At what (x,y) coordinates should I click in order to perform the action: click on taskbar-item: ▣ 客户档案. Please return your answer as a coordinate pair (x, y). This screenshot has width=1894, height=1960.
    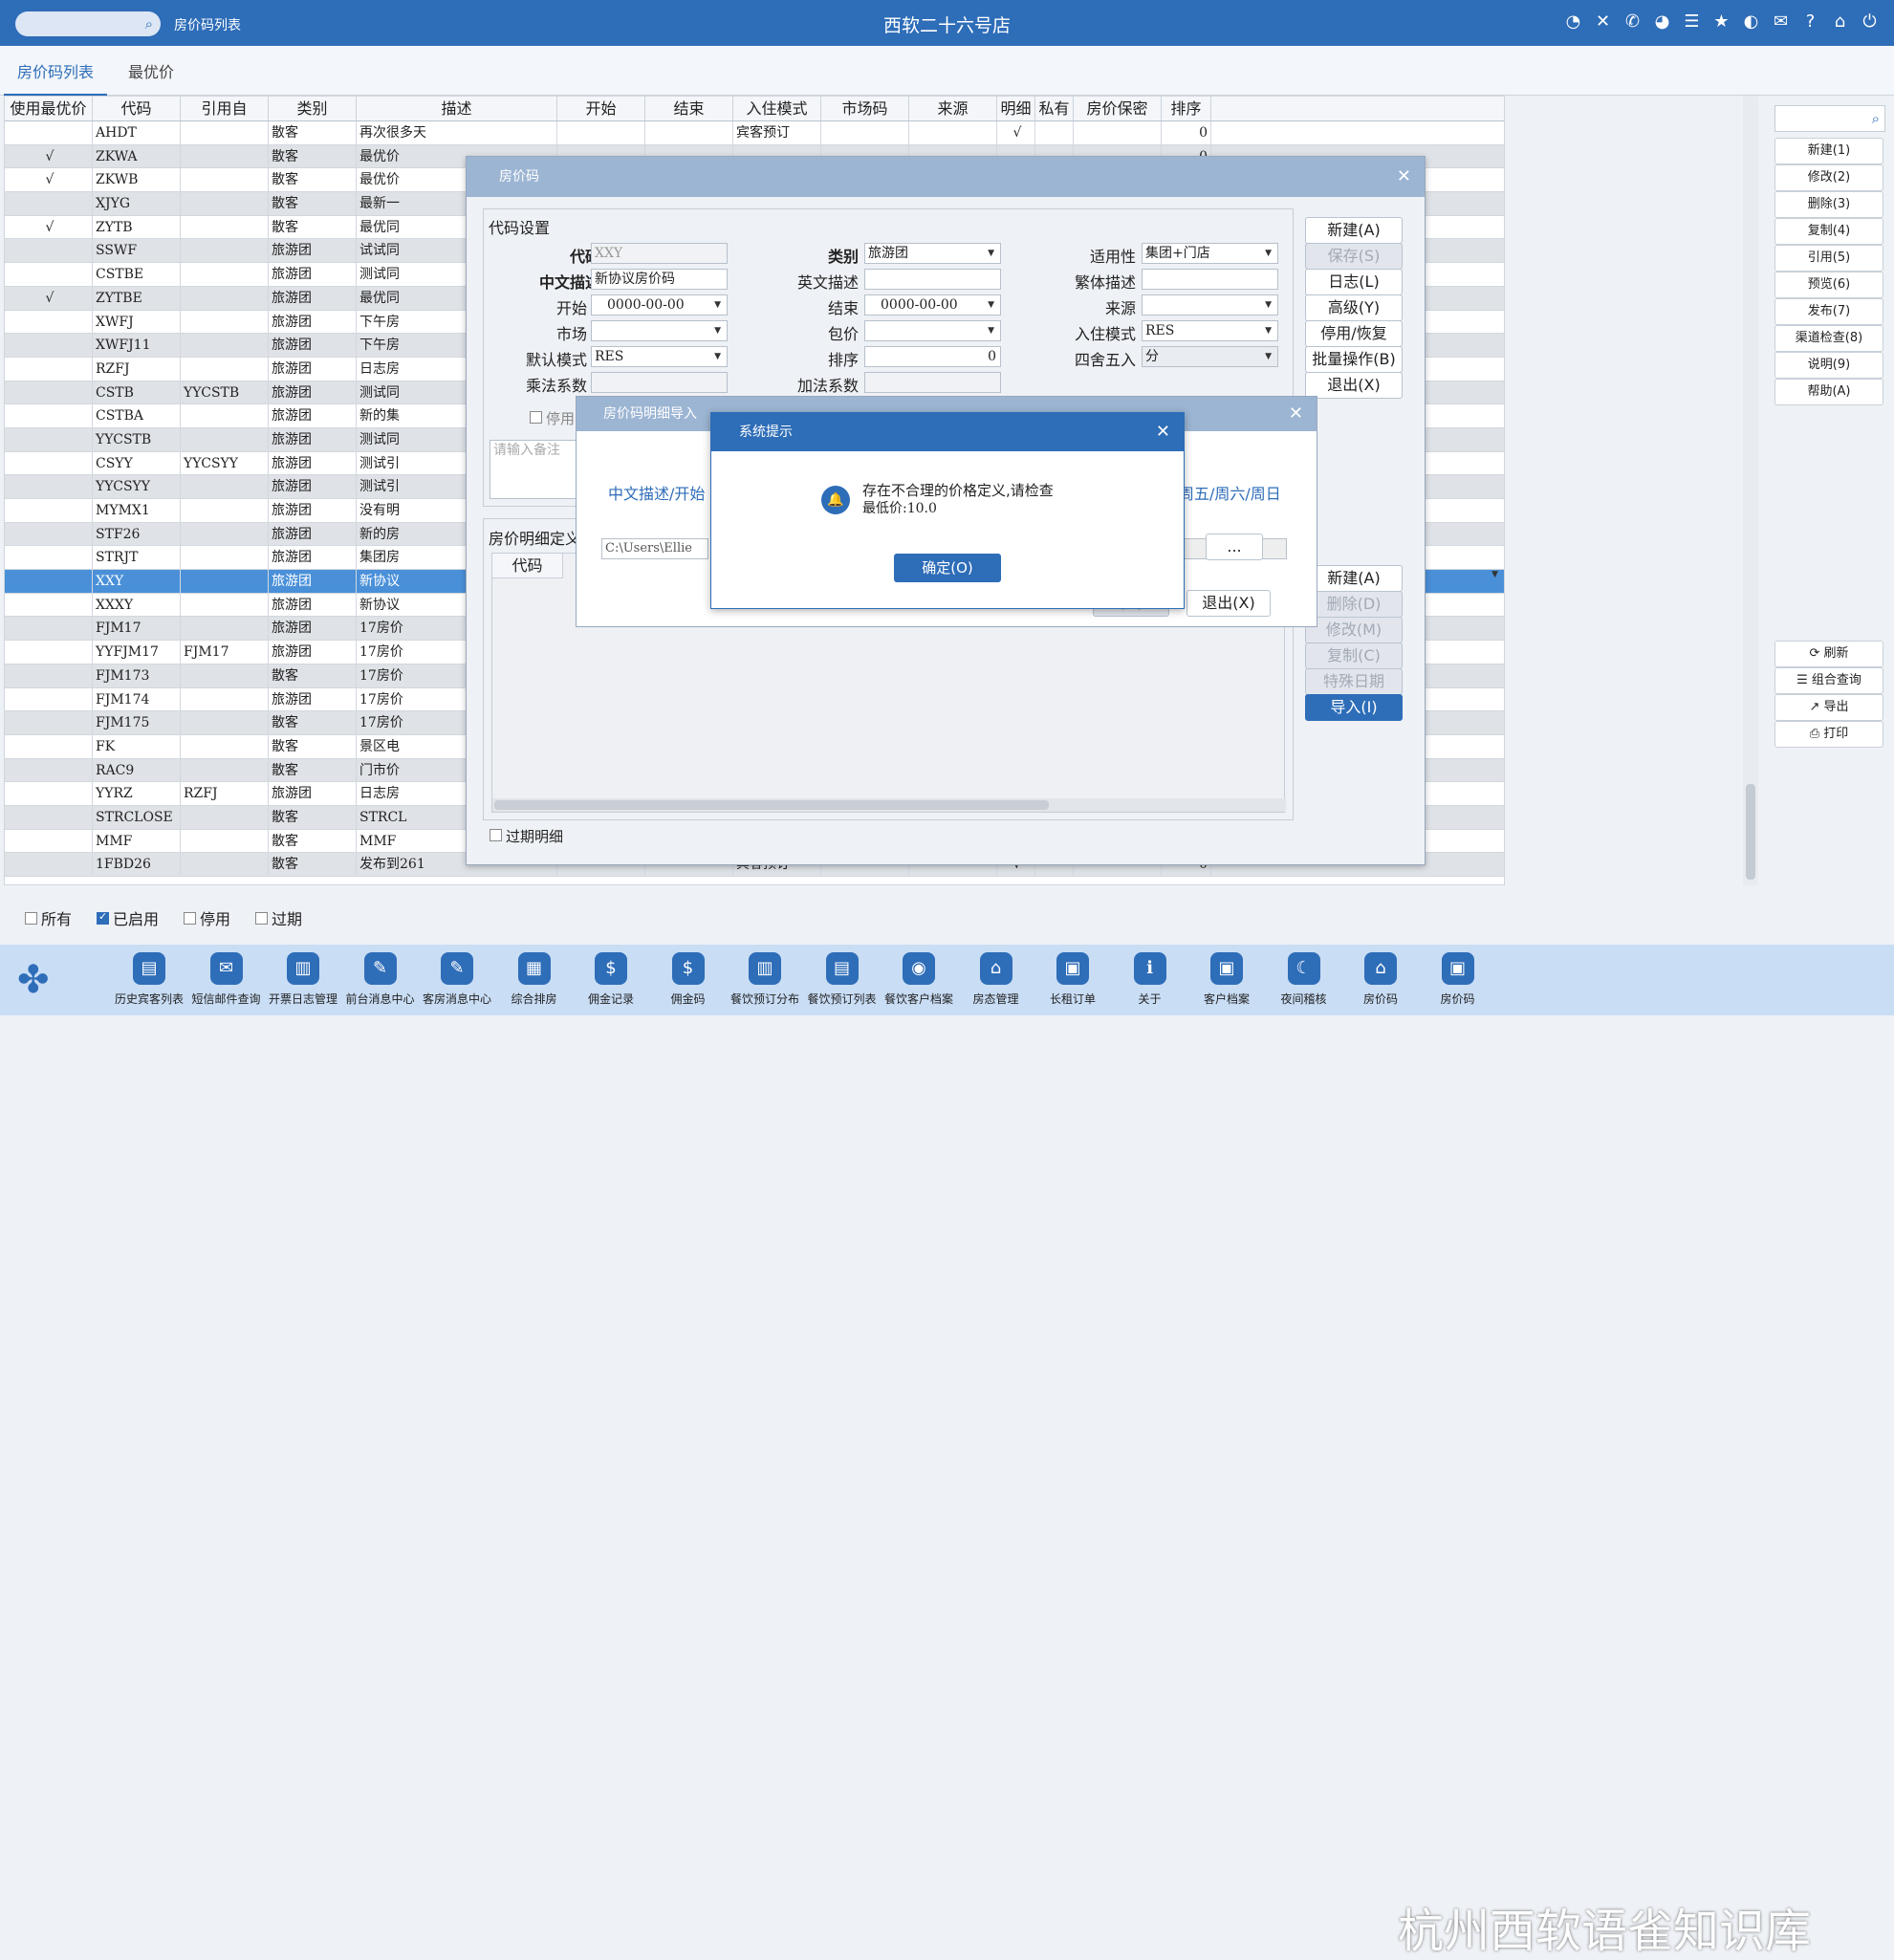
    Looking at the image, I should click on (1226, 979).